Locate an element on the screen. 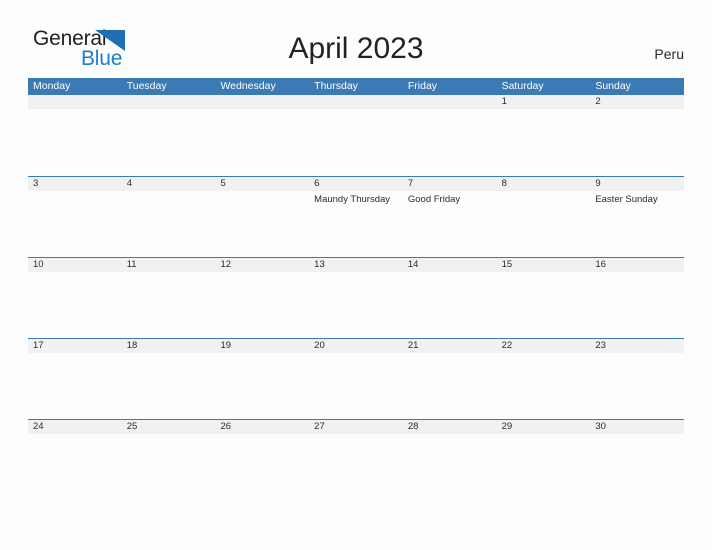  day-number: 19 is located at coordinates (262, 346).